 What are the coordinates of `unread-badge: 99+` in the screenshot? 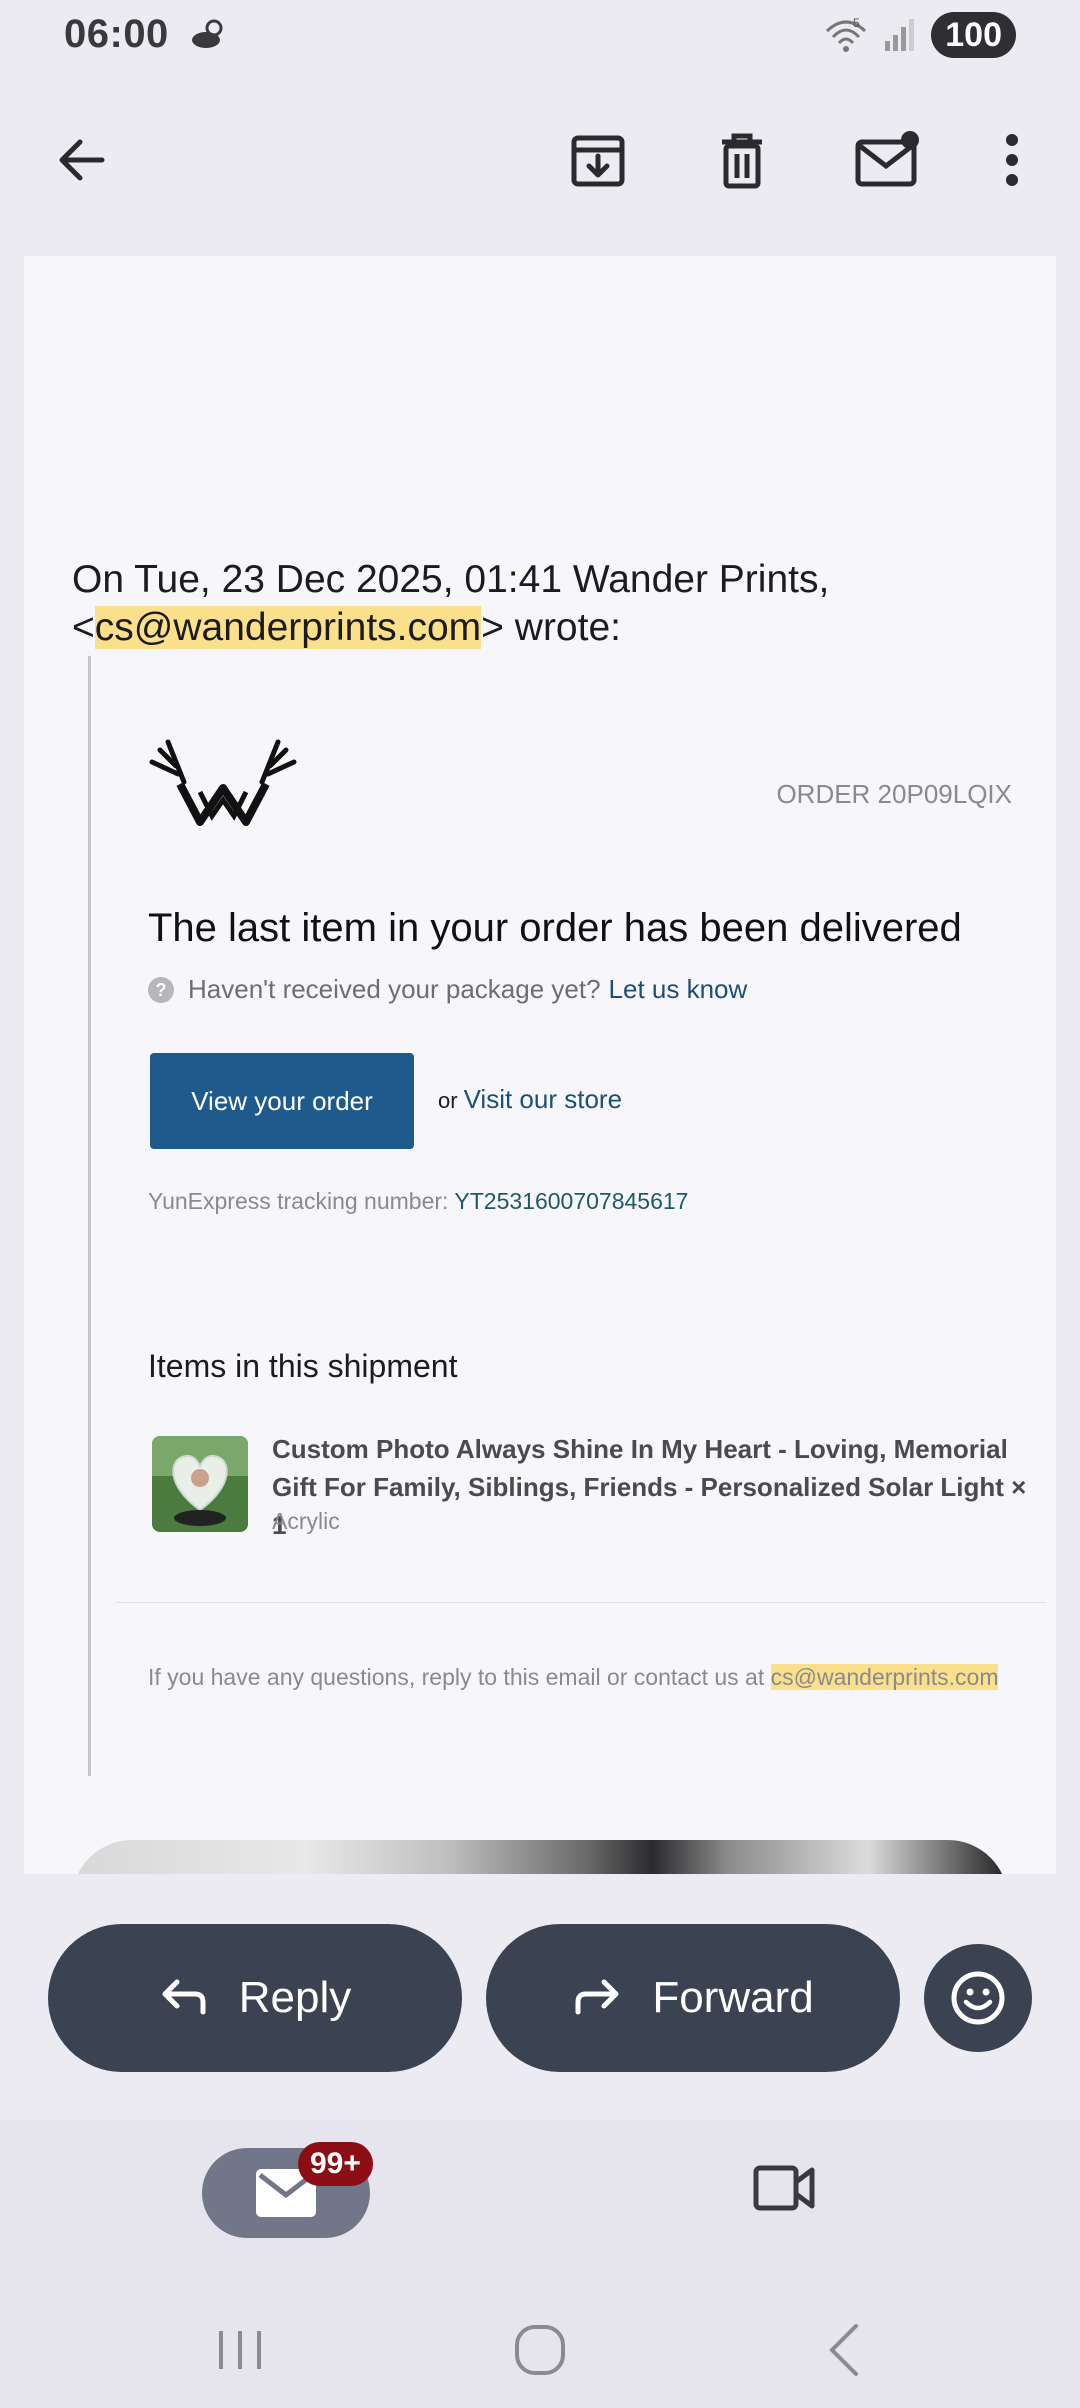 It's located at (335, 2164).